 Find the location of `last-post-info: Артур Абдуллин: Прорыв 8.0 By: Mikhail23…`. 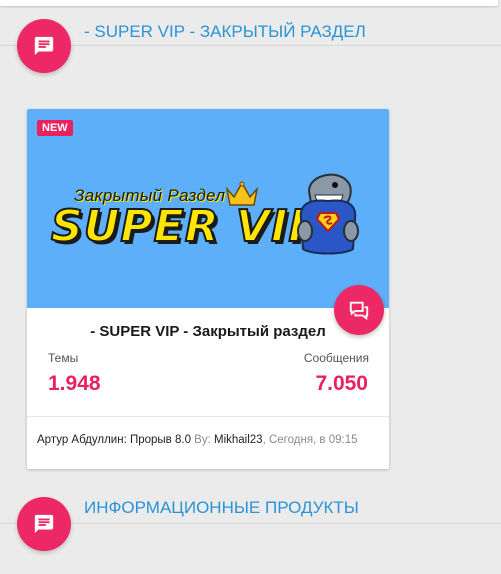

last-post-info: Артур Абдуллин: Прорыв 8.0 By: Mikhail23… is located at coordinates (197, 440).